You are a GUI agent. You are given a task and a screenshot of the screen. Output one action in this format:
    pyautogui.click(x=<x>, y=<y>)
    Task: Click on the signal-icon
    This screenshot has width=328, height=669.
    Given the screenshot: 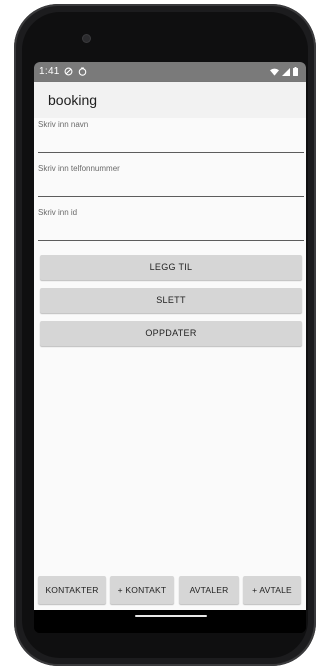 What is the action you would take?
    pyautogui.click(x=286, y=73)
    